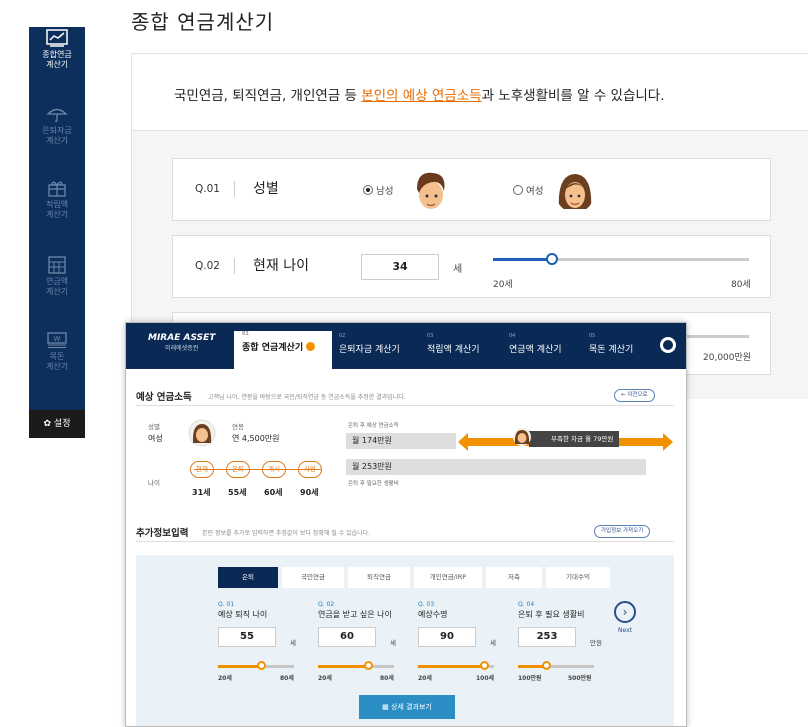  I want to click on brand-logo: MIRAE ASSET 미래에셋증권, so click(182, 342).